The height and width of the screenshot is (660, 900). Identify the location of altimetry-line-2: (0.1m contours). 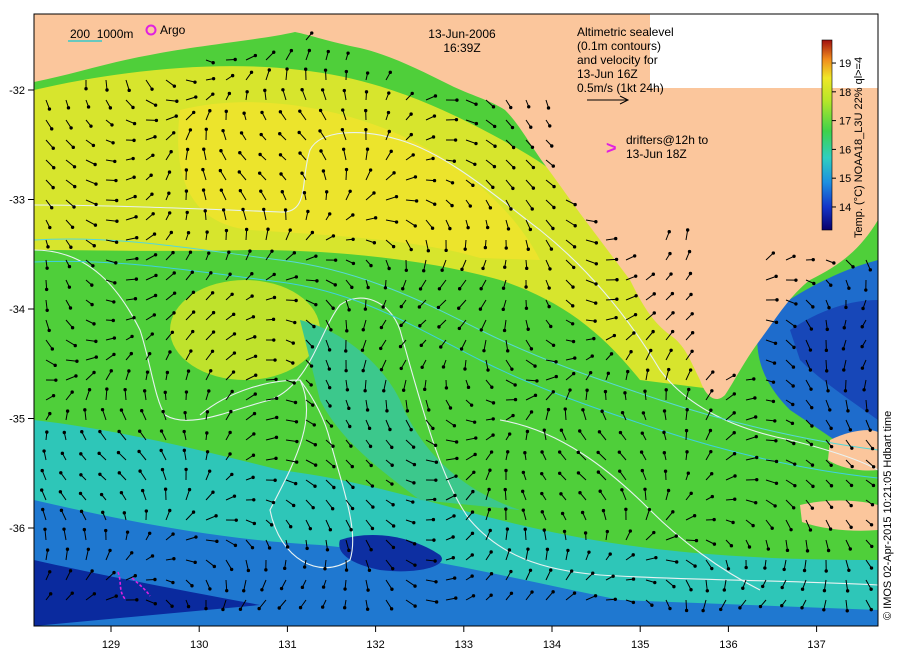
(619, 46).